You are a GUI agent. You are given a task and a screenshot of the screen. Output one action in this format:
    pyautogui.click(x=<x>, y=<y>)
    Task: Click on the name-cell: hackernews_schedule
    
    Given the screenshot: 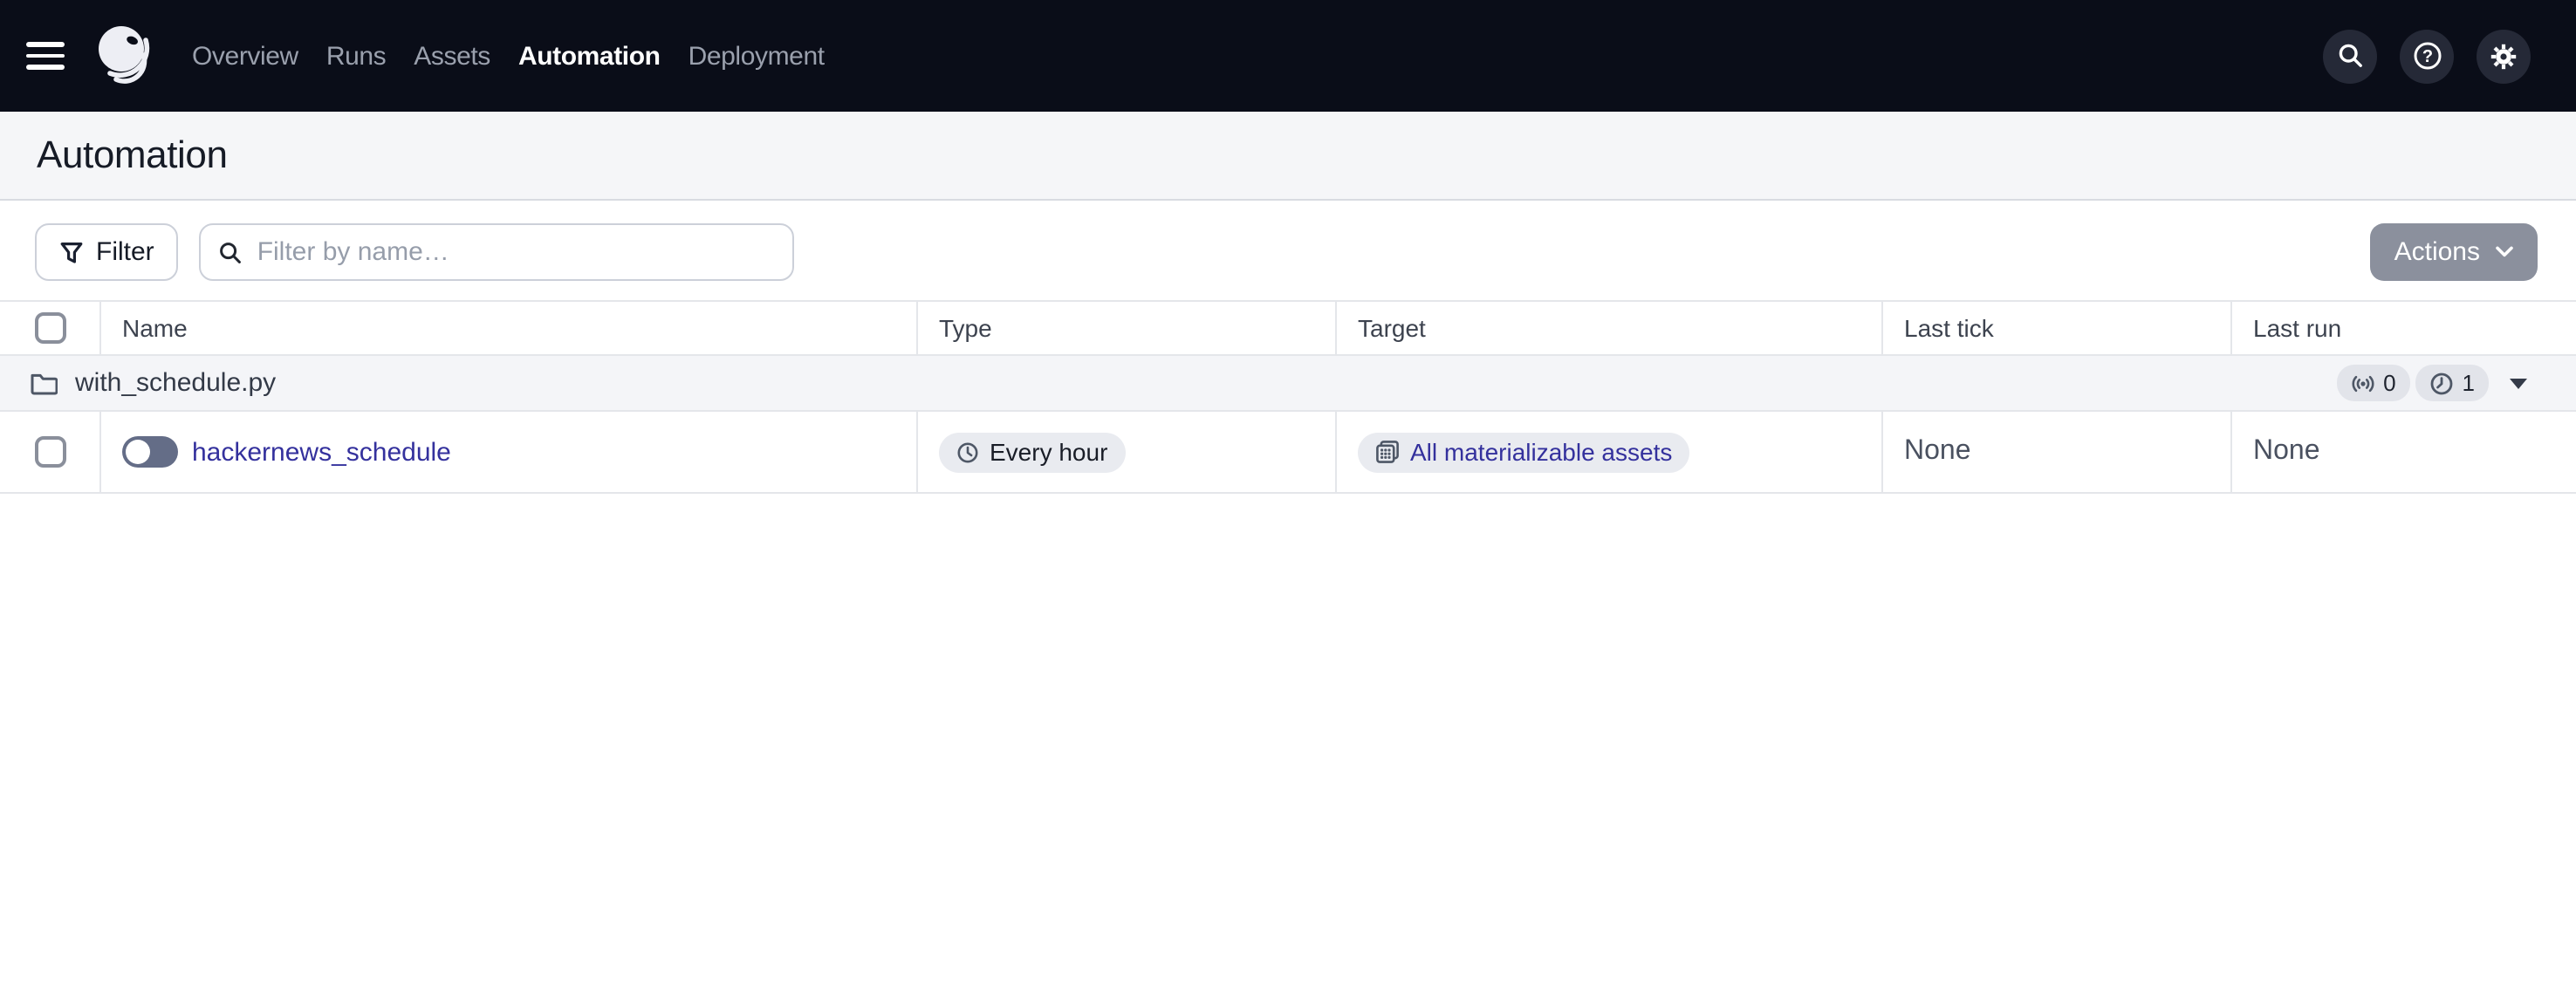 What is the action you would take?
    pyautogui.click(x=507, y=452)
    